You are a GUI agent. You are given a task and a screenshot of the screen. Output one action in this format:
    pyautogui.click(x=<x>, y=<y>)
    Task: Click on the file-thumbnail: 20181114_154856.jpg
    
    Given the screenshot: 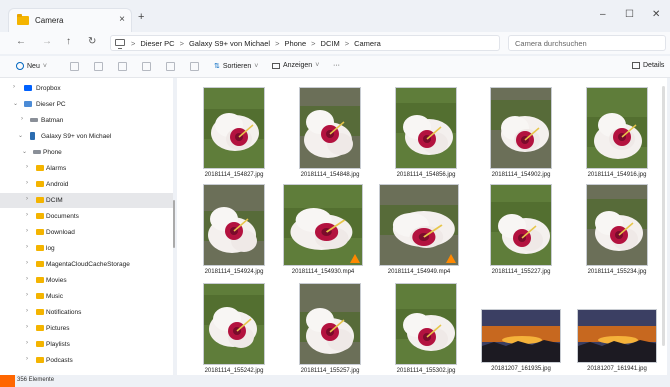 What is the action you would take?
    pyautogui.click(x=426, y=132)
    